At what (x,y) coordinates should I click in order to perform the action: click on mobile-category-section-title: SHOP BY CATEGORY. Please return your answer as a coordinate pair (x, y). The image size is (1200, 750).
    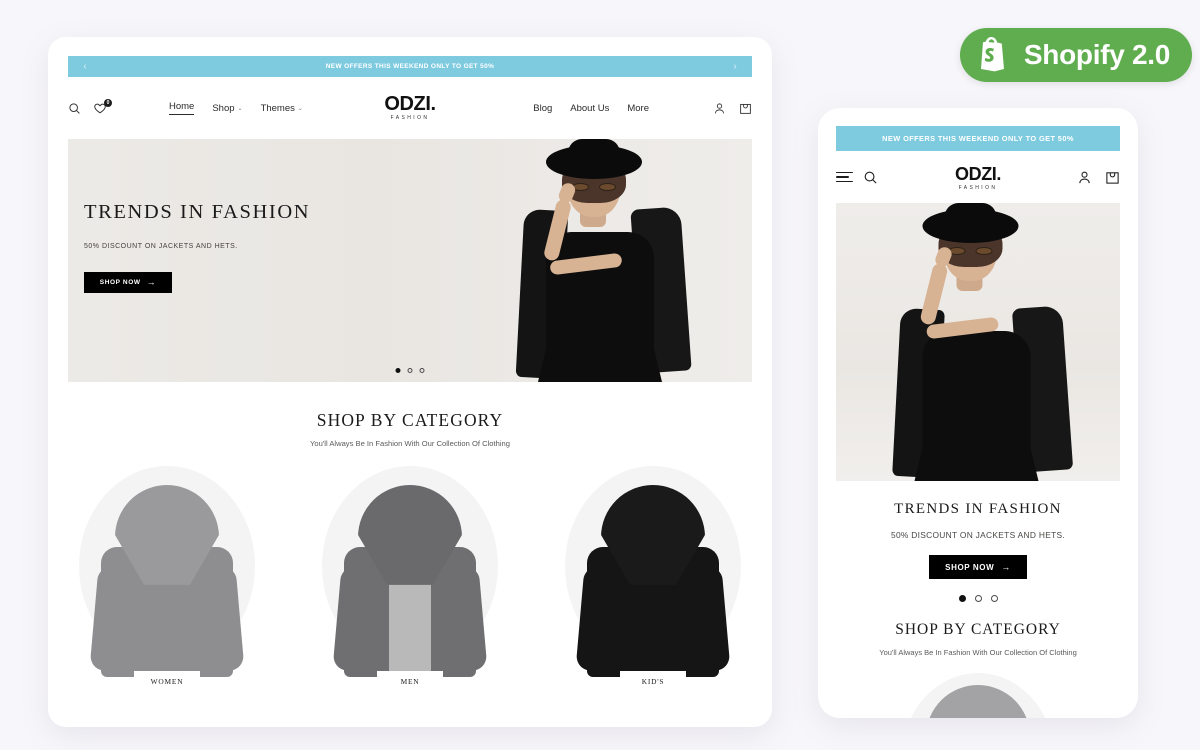
    Looking at the image, I should click on (978, 629).